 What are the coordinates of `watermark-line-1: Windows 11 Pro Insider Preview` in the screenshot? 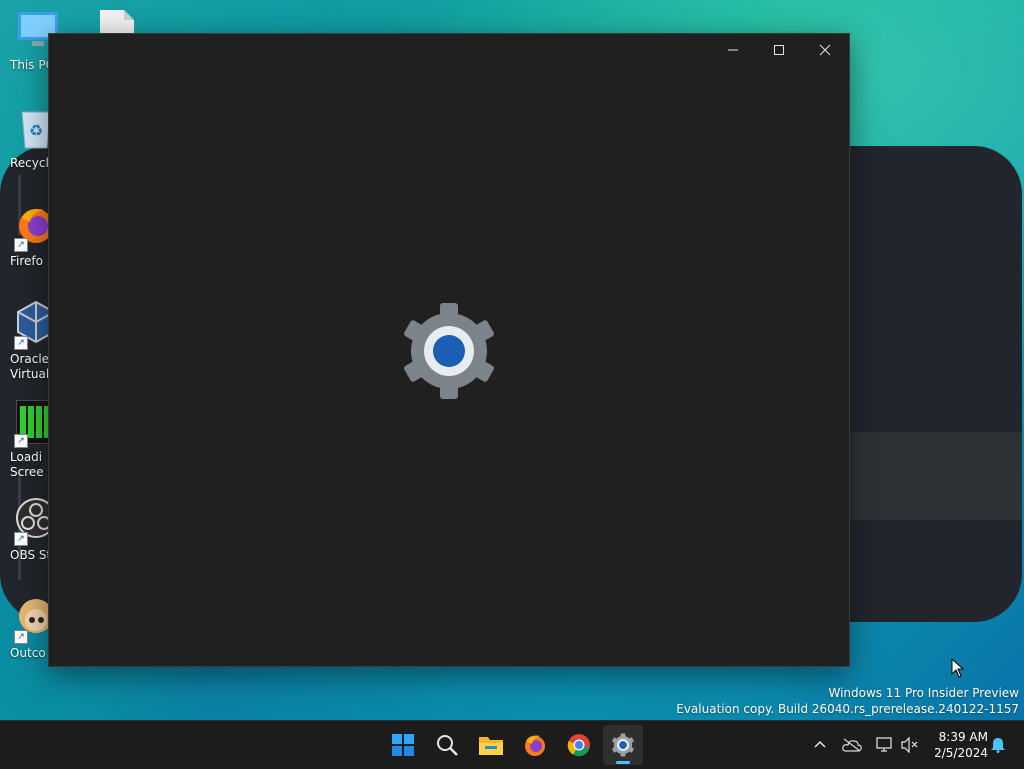 It's located at (923, 693).